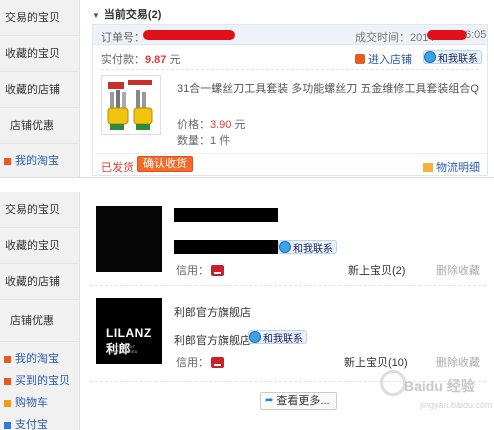 This screenshot has width=494, height=430. What do you see at coordinates (290, 164) in the screenshot?
I see `order-footer: 已发货 确认收货 物流明细` at bounding box center [290, 164].